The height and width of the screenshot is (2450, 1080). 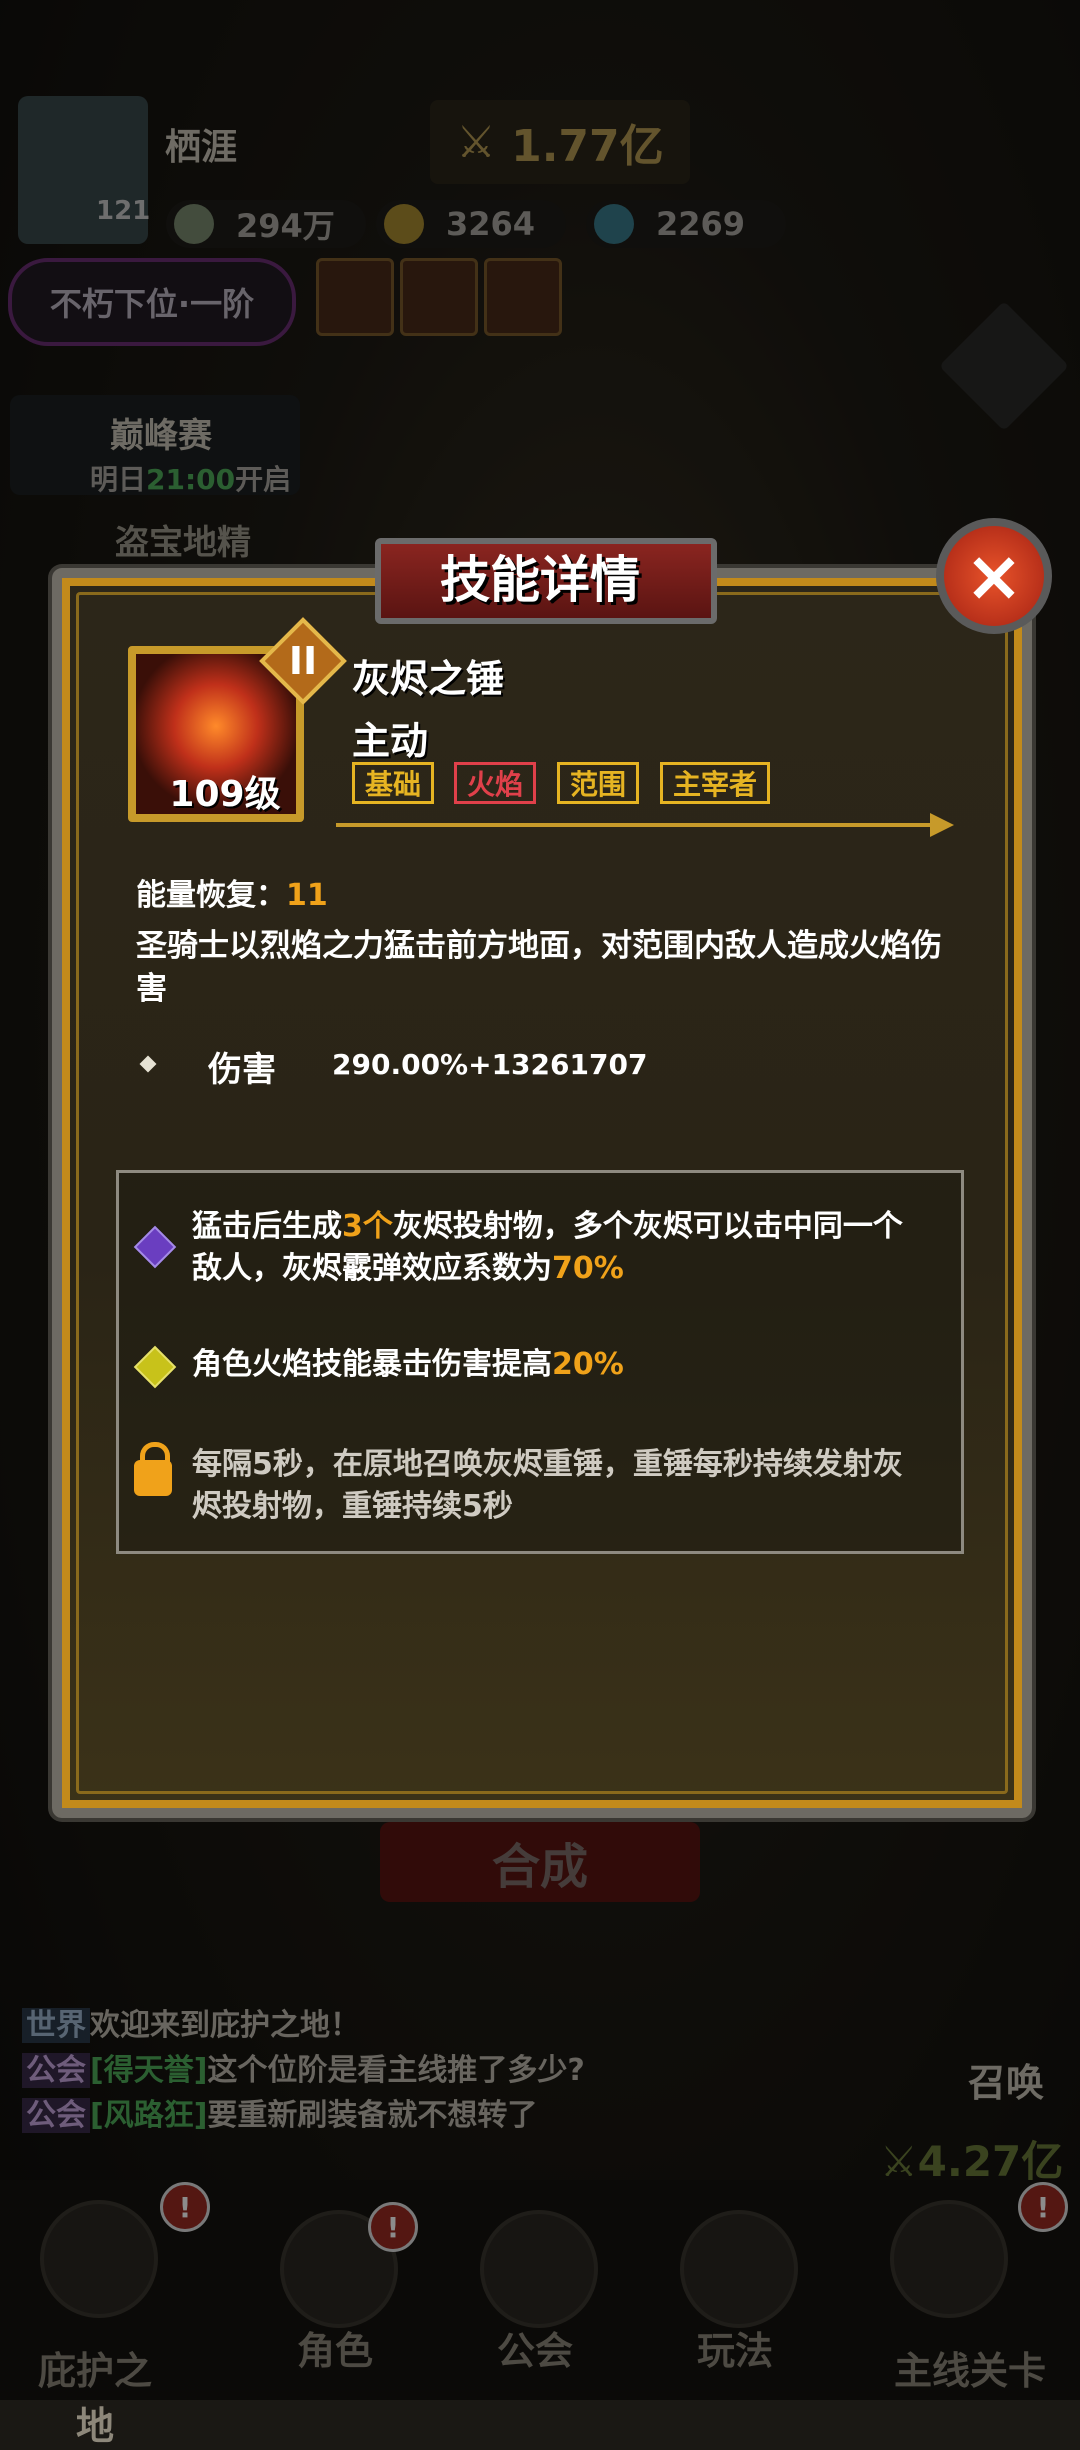 I want to click on skill-tag: 主宰者, so click(x=715, y=783).